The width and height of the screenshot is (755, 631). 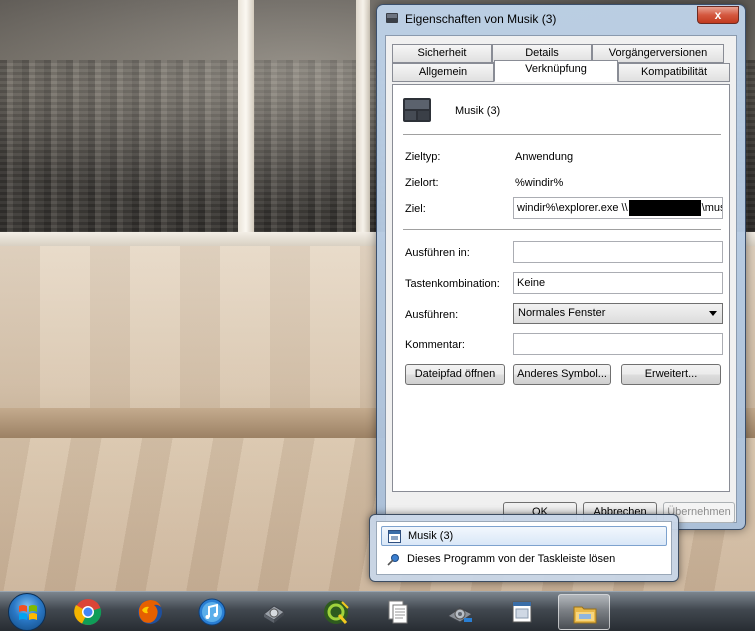 What do you see at coordinates (572, 208) in the screenshot?
I see `target-text-start: windir%\explorer.exe \\` at bounding box center [572, 208].